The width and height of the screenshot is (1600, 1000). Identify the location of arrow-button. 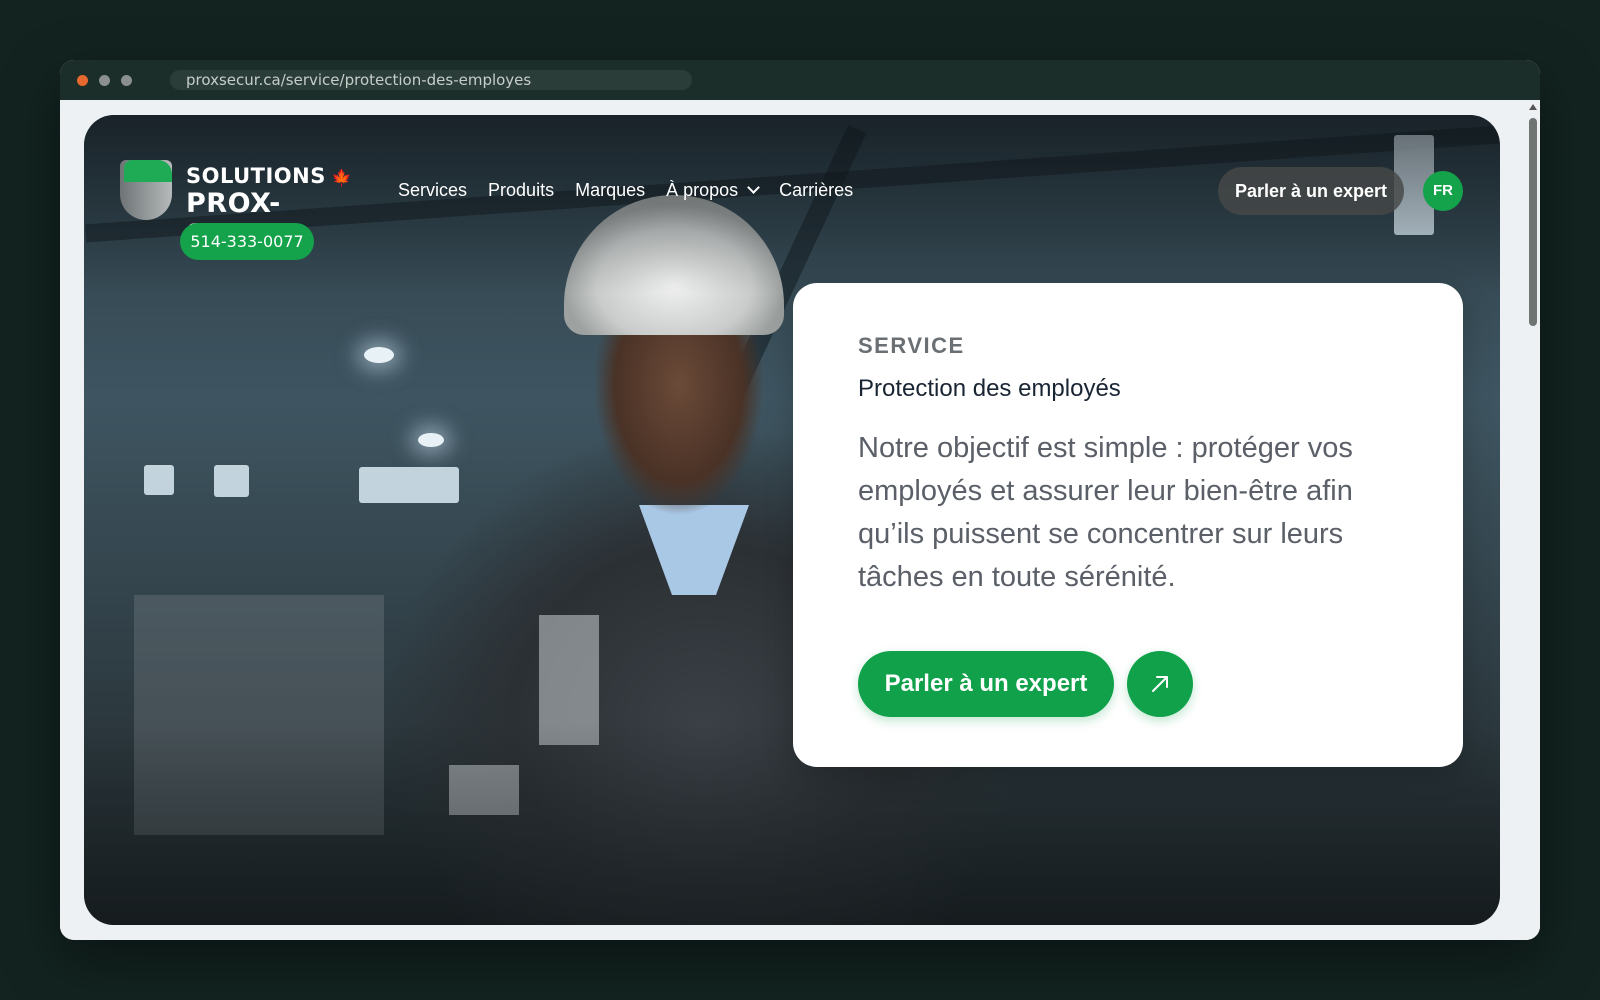
(1160, 684).